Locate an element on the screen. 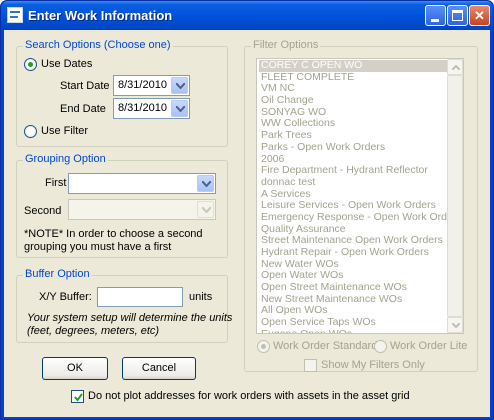 This screenshot has width=494, height=420. chevron-up-icon is located at coordinates (456, 67).